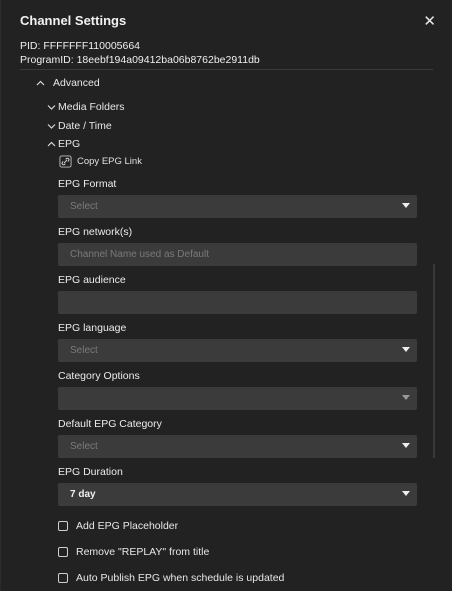 This screenshot has width=452, height=591. I want to click on pid-text: PID: FFFFFFF110005664, so click(80, 46).